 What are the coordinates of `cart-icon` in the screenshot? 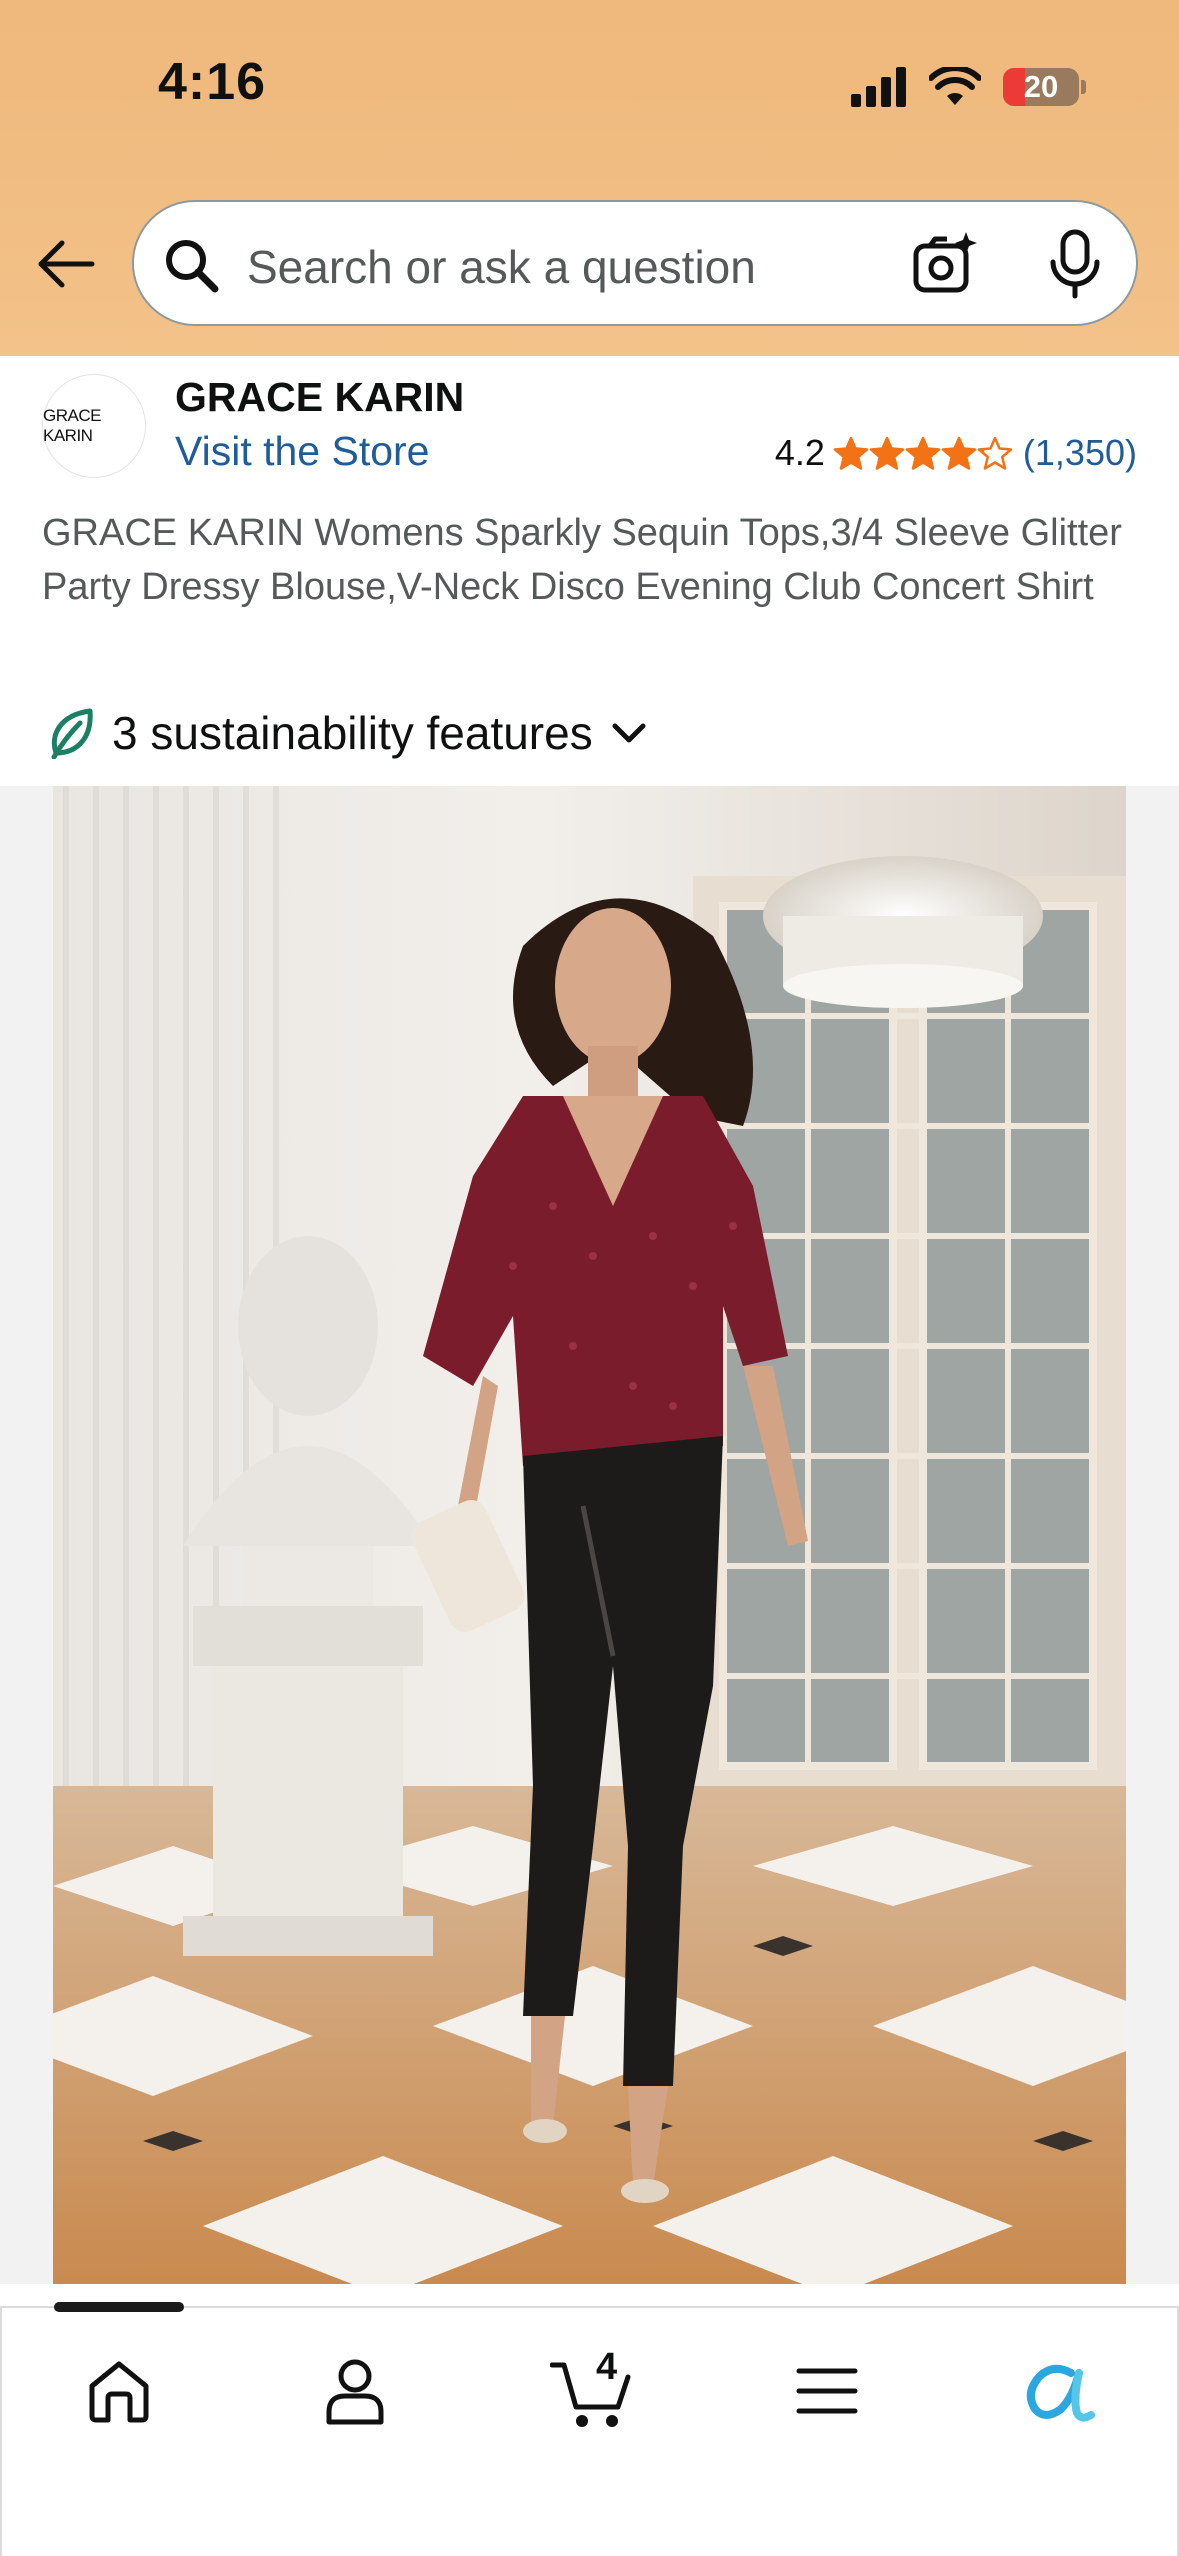 It's located at (590, 2394).